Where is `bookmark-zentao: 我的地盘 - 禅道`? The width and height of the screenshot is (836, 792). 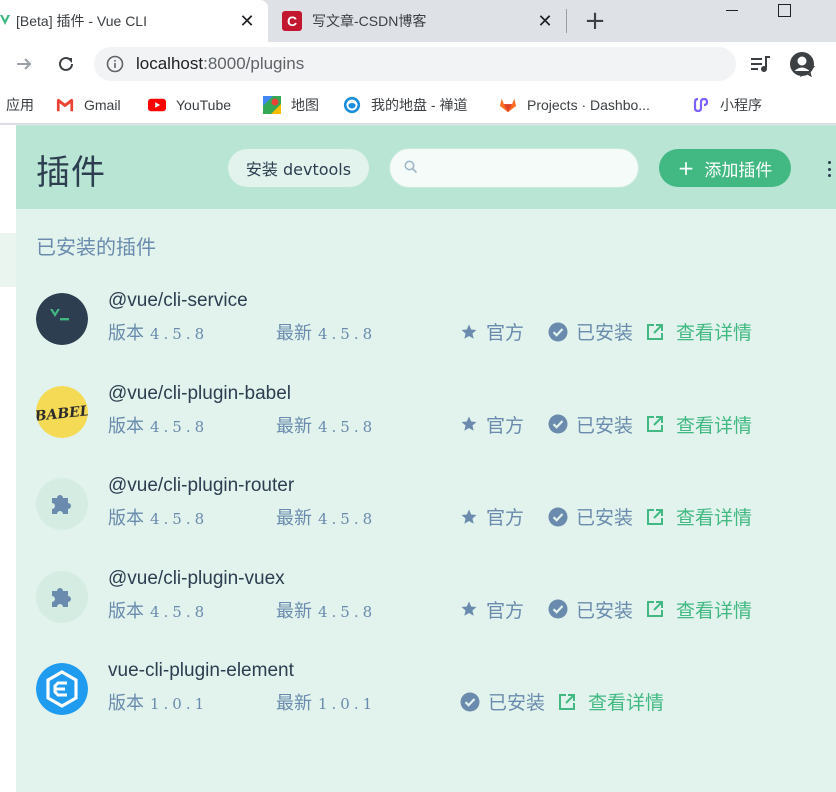 bookmark-zentao: 我的地盘 - 禅道 is located at coordinates (405, 105).